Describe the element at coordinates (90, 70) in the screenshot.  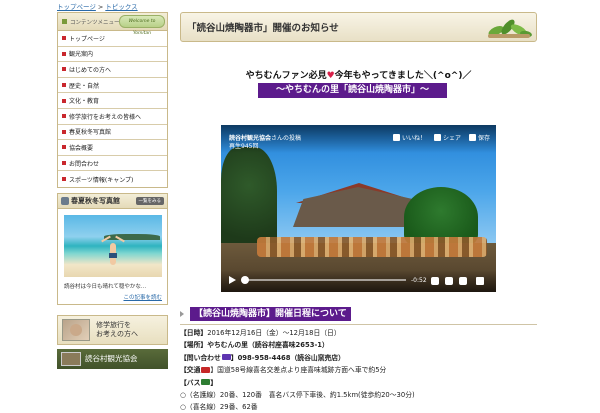
I see `sidebar-item-label: はじめての方へ` at that location.